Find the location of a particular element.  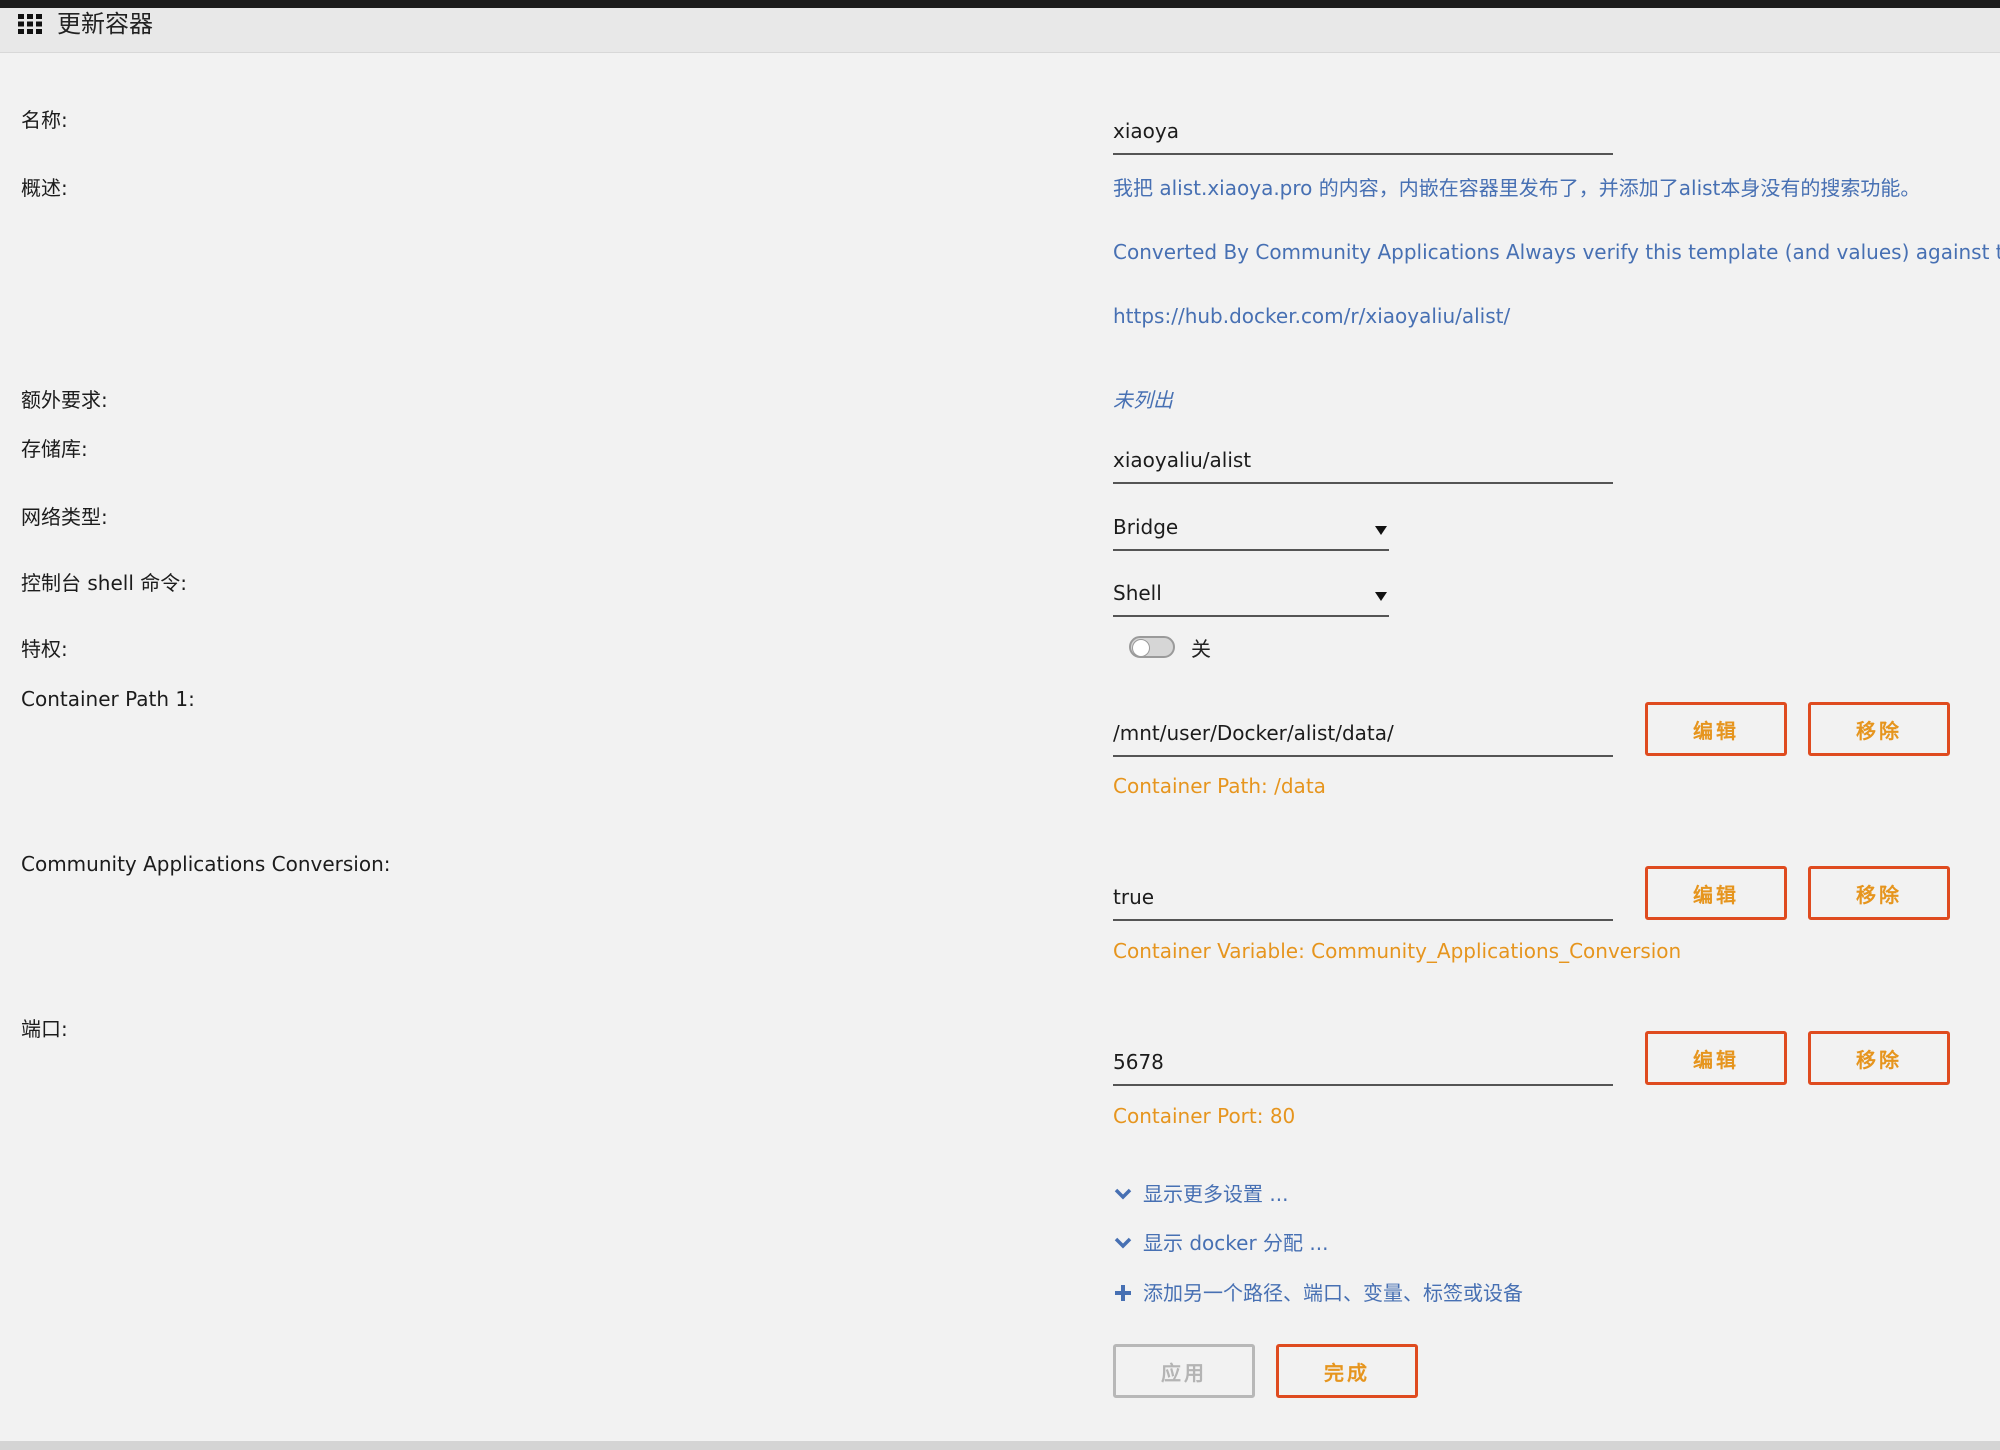

apply-button: 应用 is located at coordinates (1184, 1371).